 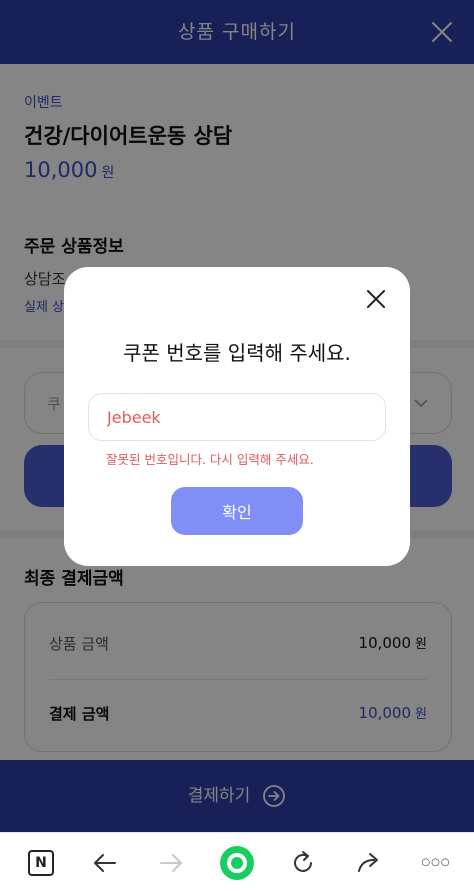 I want to click on modal-title: 쿠폰 번호를 입력해 주세요., so click(x=237, y=353).